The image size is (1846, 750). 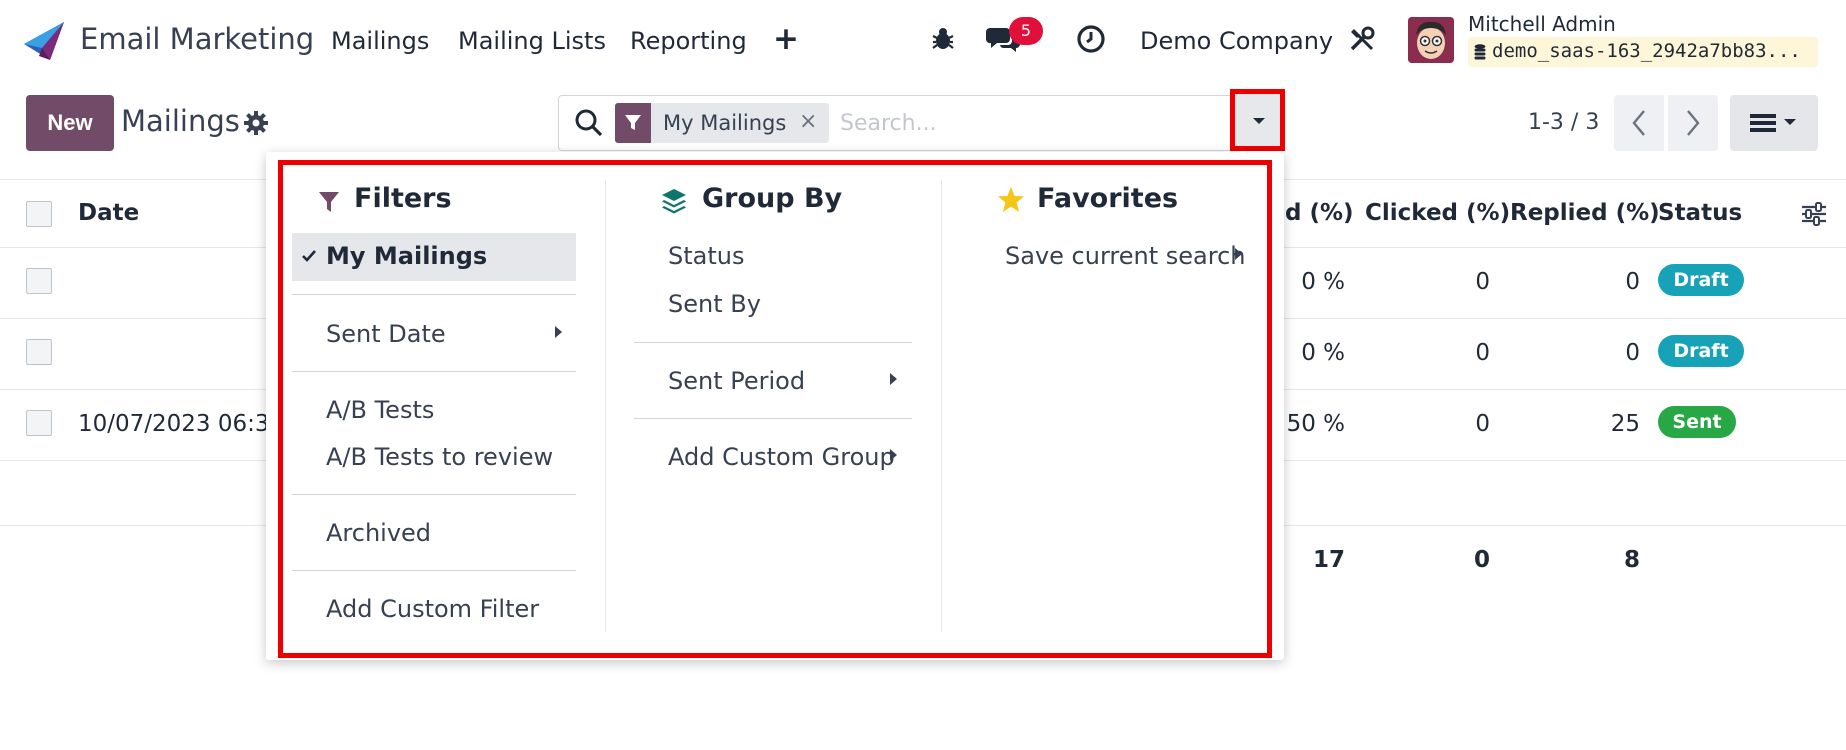 I want to click on email-marketing-logo, so click(x=44, y=40).